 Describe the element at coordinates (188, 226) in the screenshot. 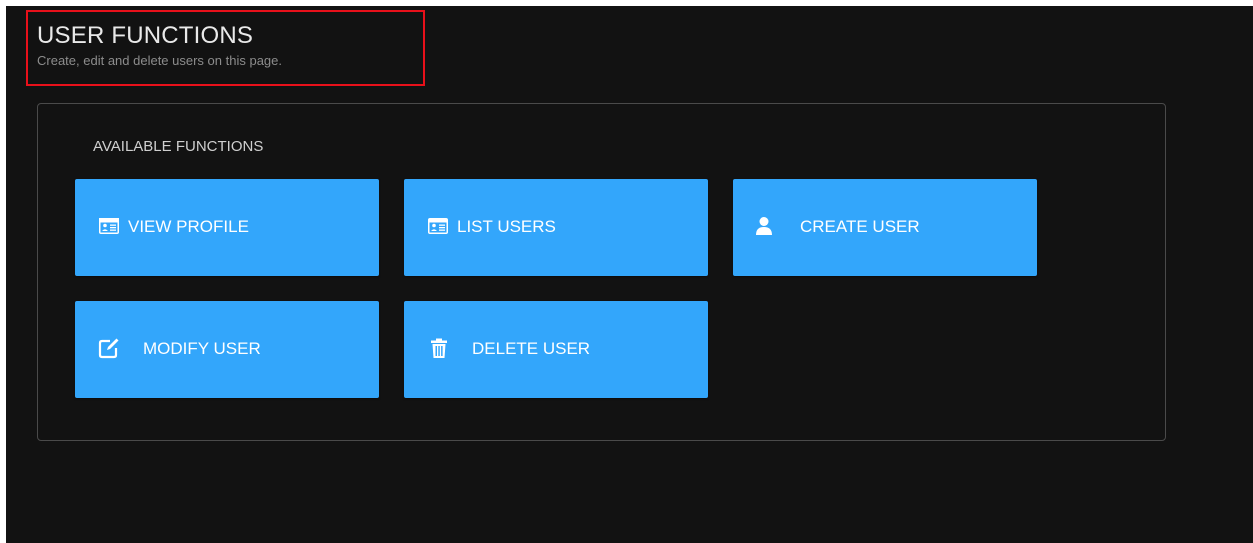

I see `view-profile-label: VIEW PROFILE` at that location.